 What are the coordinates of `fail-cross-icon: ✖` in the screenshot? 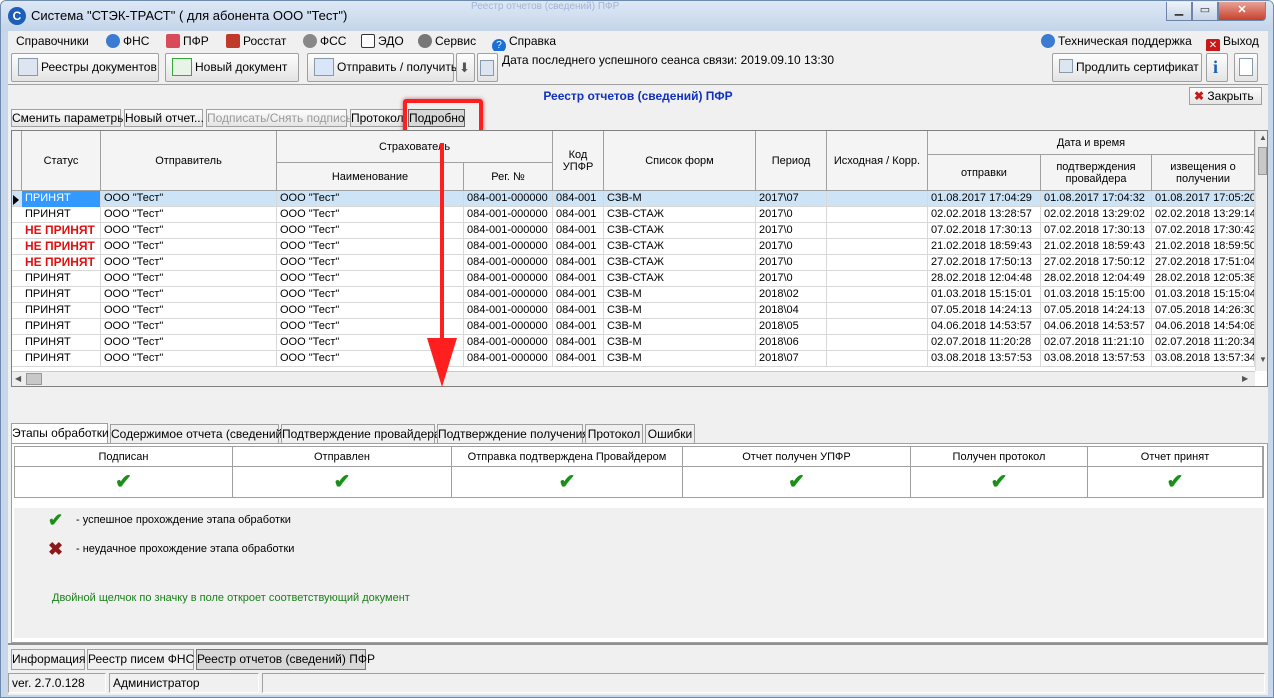 It's located at (56, 549).